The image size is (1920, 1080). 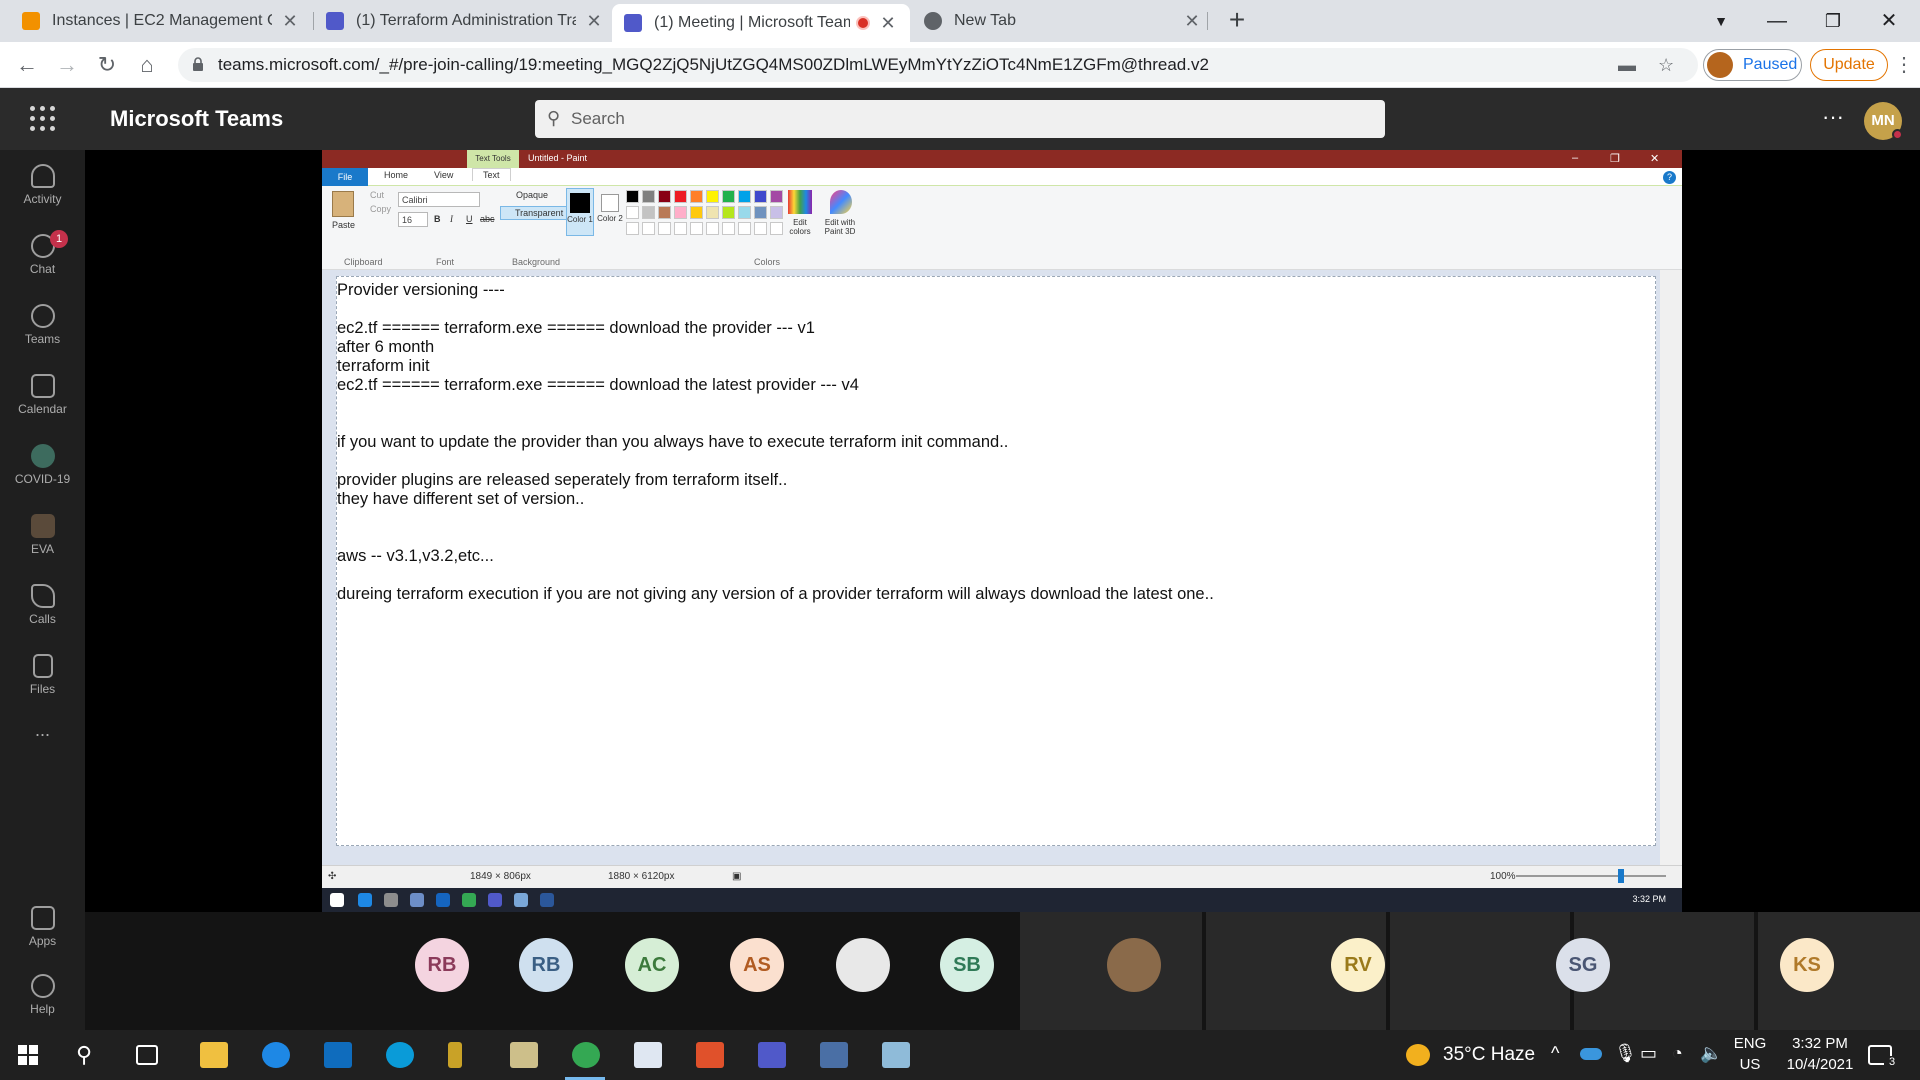 What do you see at coordinates (377, 195) in the screenshot?
I see `cut-button: Cut` at bounding box center [377, 195].